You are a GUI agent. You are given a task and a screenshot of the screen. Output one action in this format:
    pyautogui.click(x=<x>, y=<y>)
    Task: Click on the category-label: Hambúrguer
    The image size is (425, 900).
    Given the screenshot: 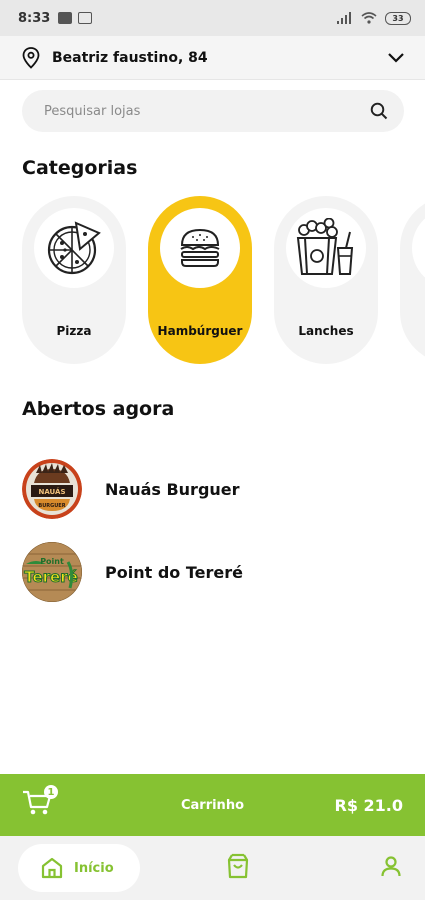 What is the action you would take?
    pyautogui.click(x=200, y=331)
    